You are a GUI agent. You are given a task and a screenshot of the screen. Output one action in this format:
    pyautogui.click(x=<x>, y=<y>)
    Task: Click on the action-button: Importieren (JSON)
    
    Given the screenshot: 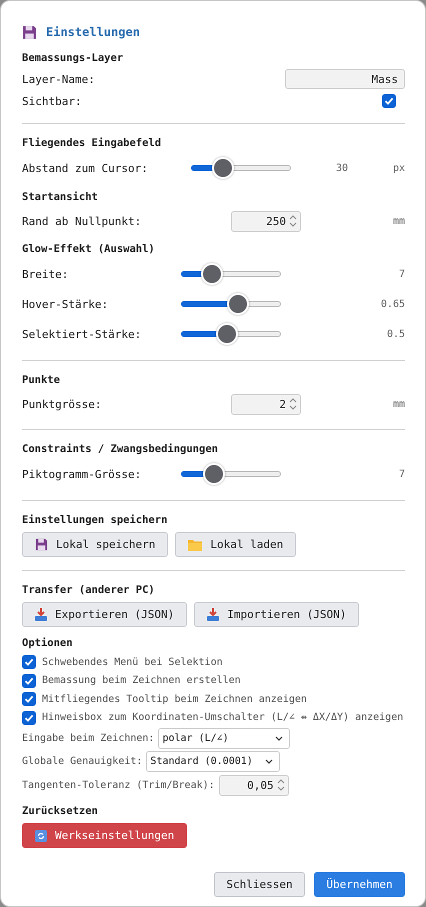 What is the action you would take?
    pyautogui.click(x=277, y=614)
    